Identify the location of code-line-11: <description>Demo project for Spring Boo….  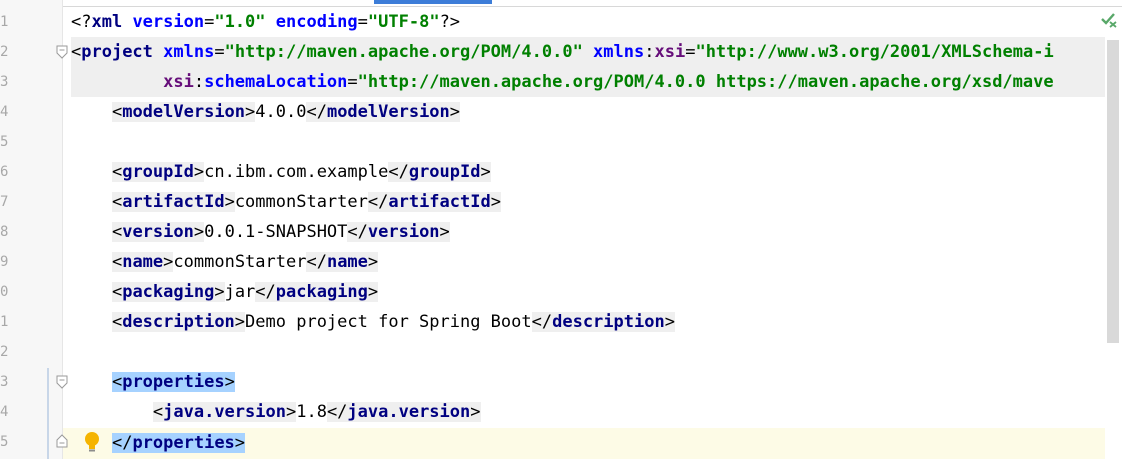
(373, 322).